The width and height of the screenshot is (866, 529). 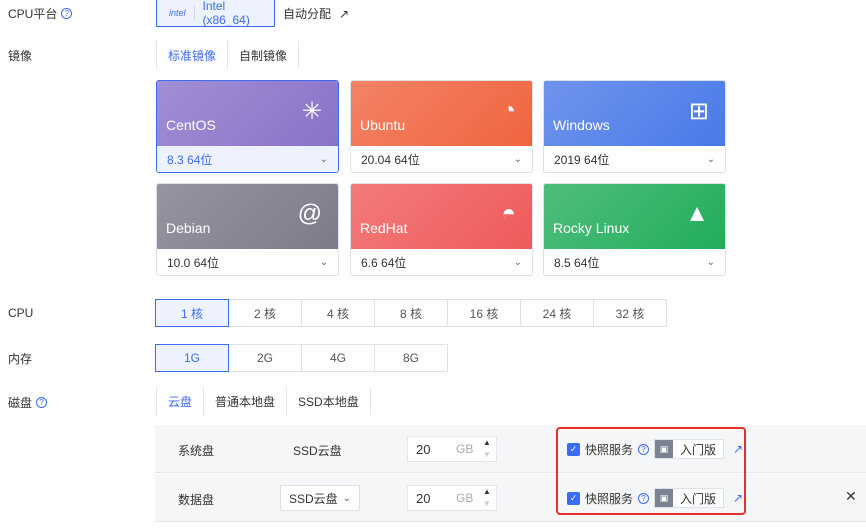 What do you see at coordinates (244, 401) in the screenshot?
I see `tab-local-disk: 普通本地盘` at bounding box center [244, 401].